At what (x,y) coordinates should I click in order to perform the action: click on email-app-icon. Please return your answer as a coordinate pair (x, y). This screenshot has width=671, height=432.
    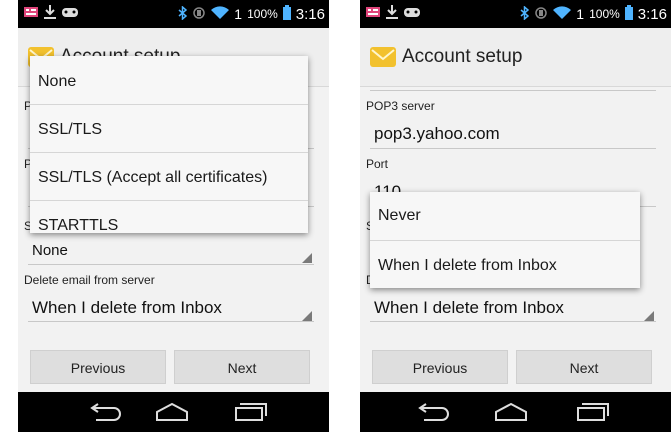
    Looking at the image, I should click on (383, 57).